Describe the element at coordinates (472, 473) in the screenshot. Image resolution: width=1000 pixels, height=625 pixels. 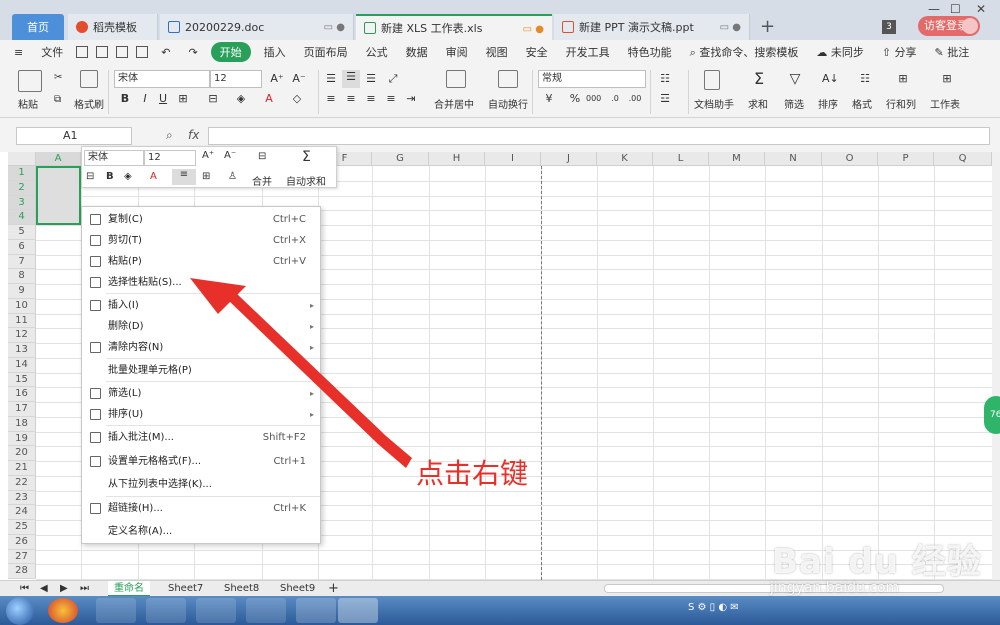
I see `annotation-text: 点击右键` at that location.